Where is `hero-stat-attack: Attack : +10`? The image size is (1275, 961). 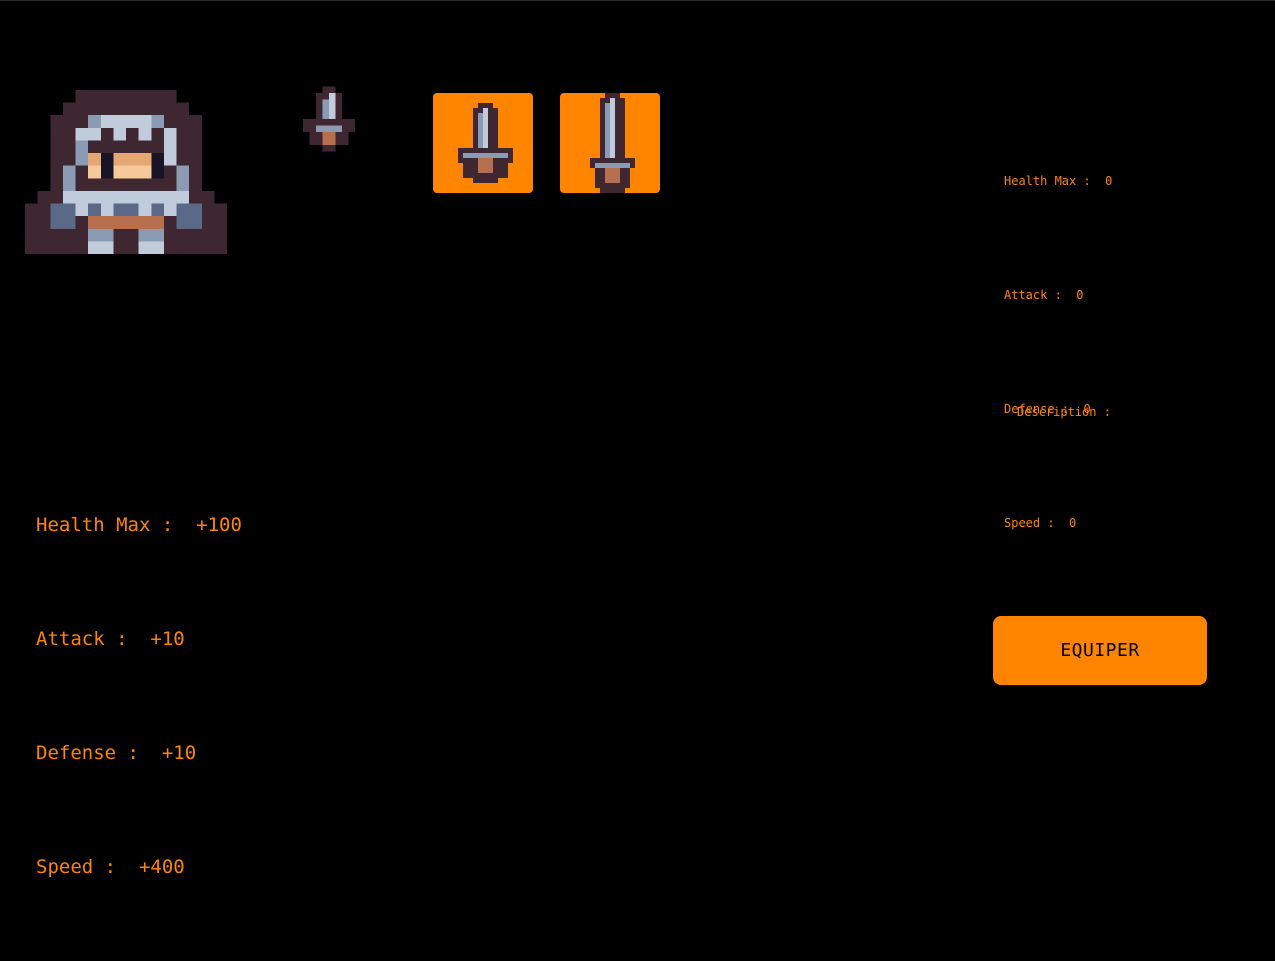
hero-stat-attack: Attack : +10 is located at coordinates (139, 639).